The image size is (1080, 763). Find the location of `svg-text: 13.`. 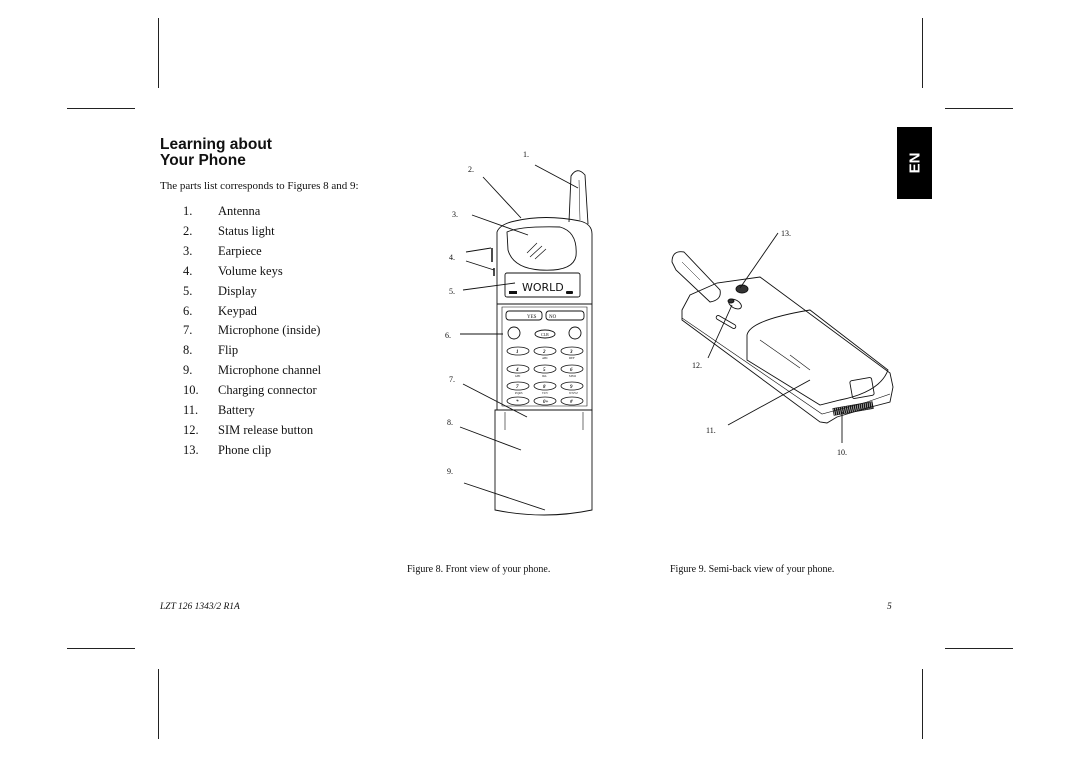

svg-text: 13. is located at coordinates (786, 233).